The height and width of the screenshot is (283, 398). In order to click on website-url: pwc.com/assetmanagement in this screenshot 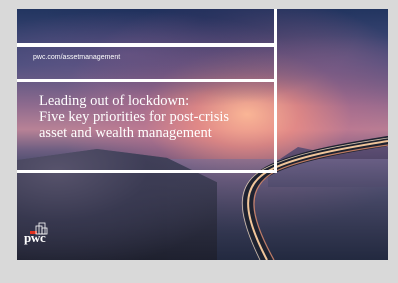, I will do `click(77, 57)`.